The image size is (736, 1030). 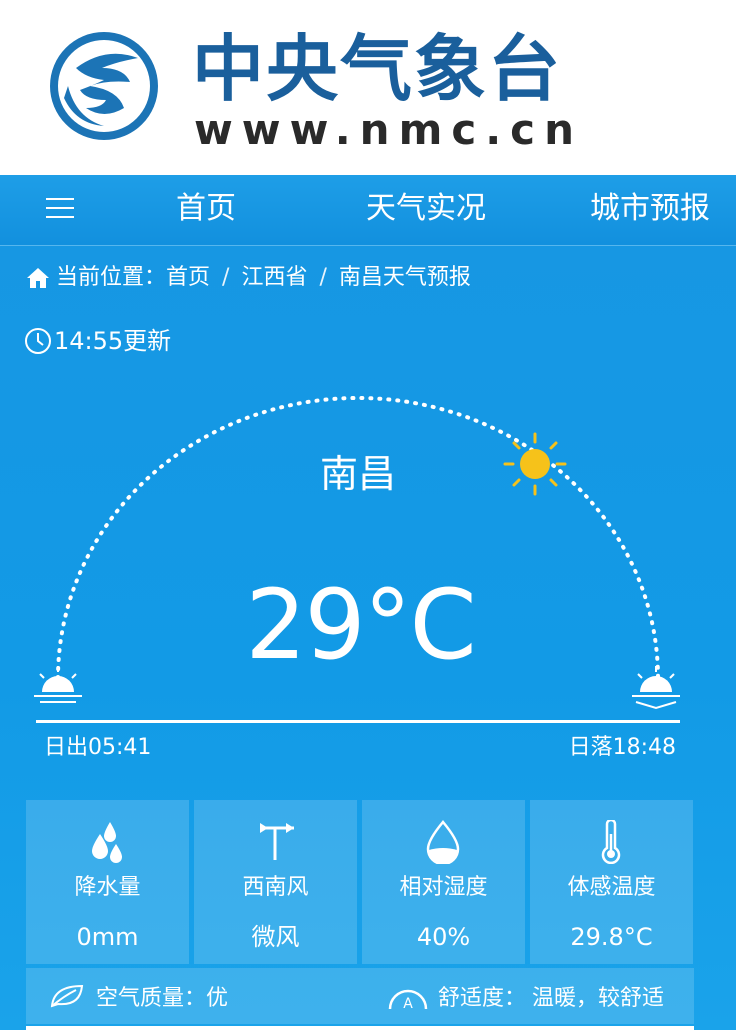 What do you see at coordinates (611, 937) in the screenshot?
I see `card-value: 29.8°C` at bounding box center [611, 937].